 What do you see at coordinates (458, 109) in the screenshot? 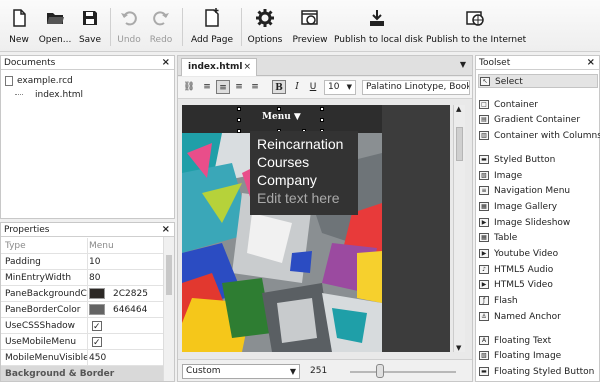
I see `scroll-up-icon: ▲` at bounding box center [458, 109].